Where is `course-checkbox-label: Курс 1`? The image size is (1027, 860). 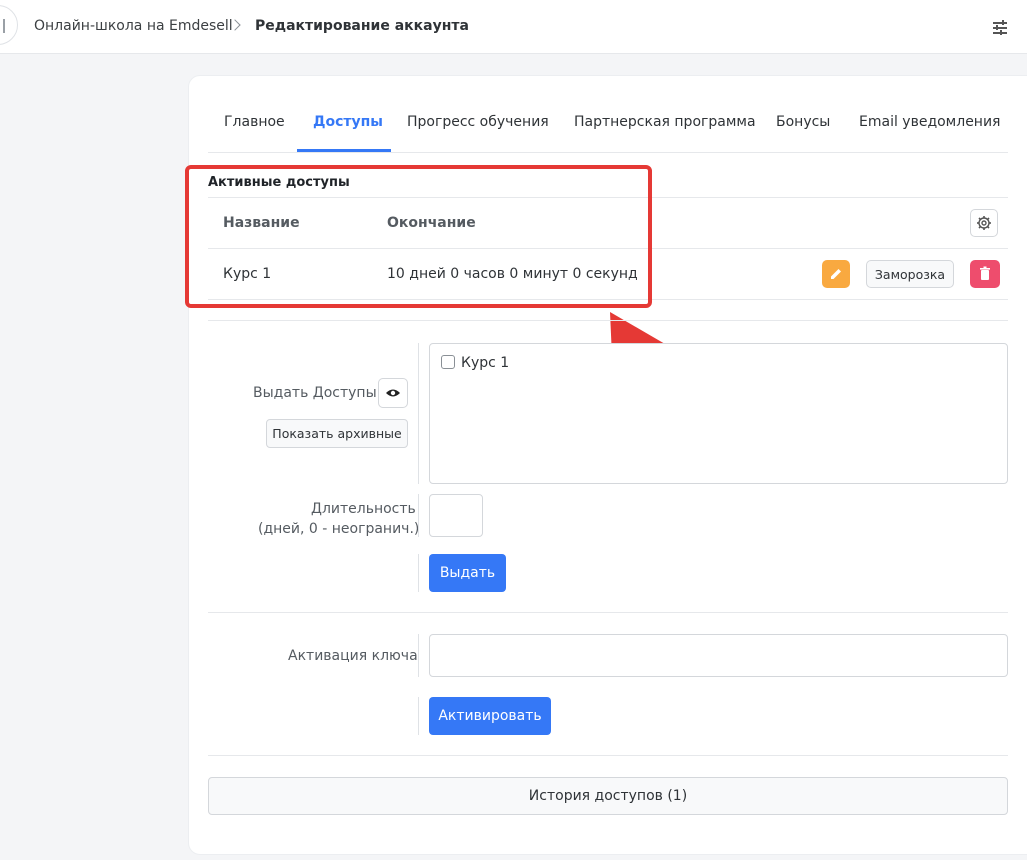
course-checkbox-label: Курс 1 is located at coordinates (485, 363).